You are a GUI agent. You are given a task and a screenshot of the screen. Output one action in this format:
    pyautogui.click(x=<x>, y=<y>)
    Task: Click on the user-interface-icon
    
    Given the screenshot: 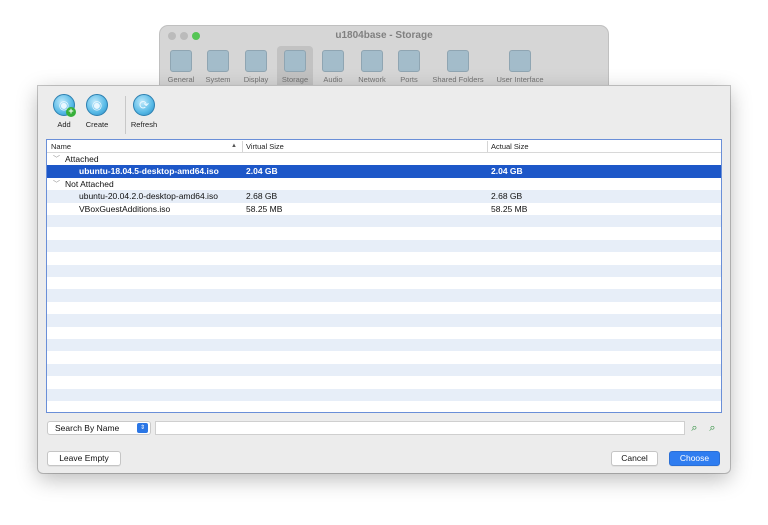 What is the action you would take?
    pyautogui.click(x=520, y=61)
    